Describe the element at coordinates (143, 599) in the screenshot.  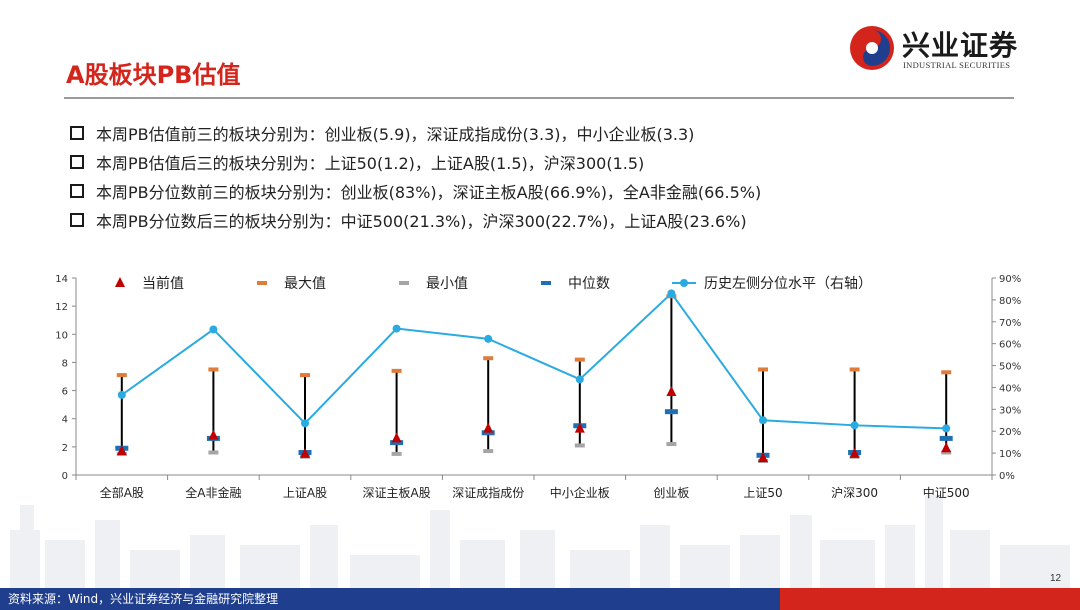
I see `source-note: 资料来源：Wind，兴业证券经济与金融研究院整理` at that location.